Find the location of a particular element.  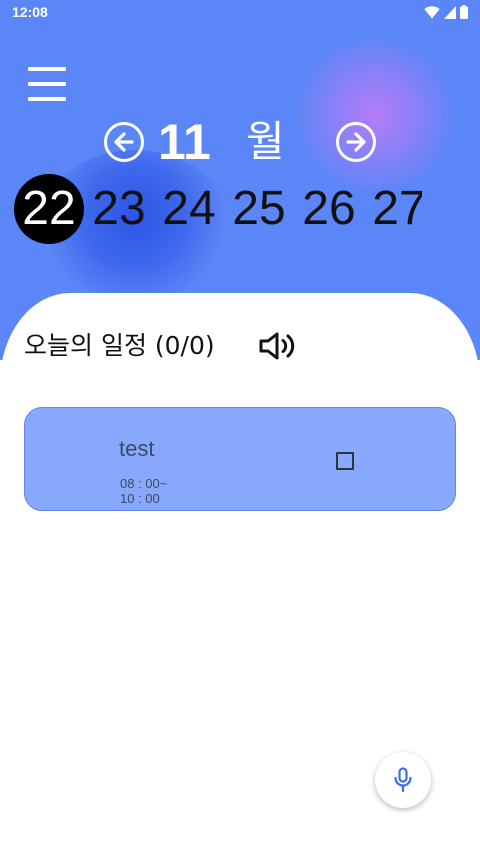

speaker-button is located at coordinates (278, 346).